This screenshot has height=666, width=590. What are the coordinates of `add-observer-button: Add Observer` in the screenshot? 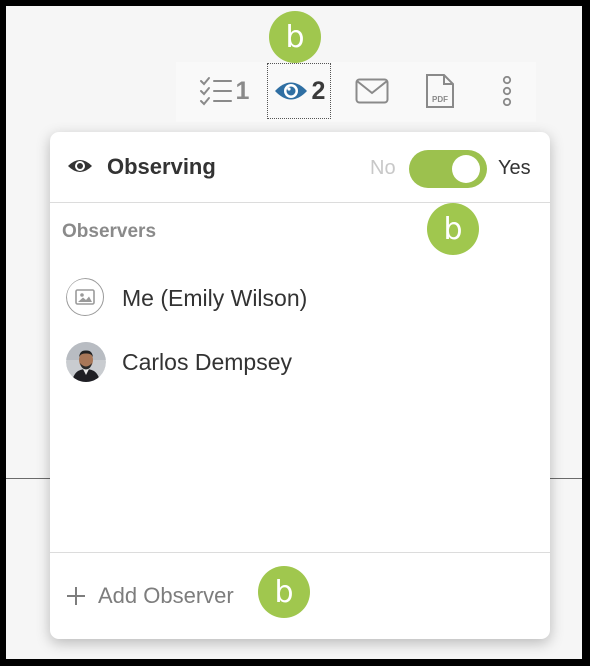 It's located at (150, 596).